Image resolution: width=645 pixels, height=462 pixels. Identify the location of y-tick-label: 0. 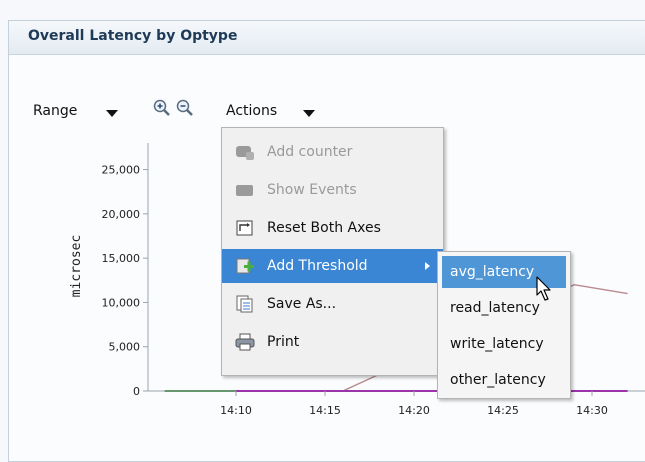
(136, 391).